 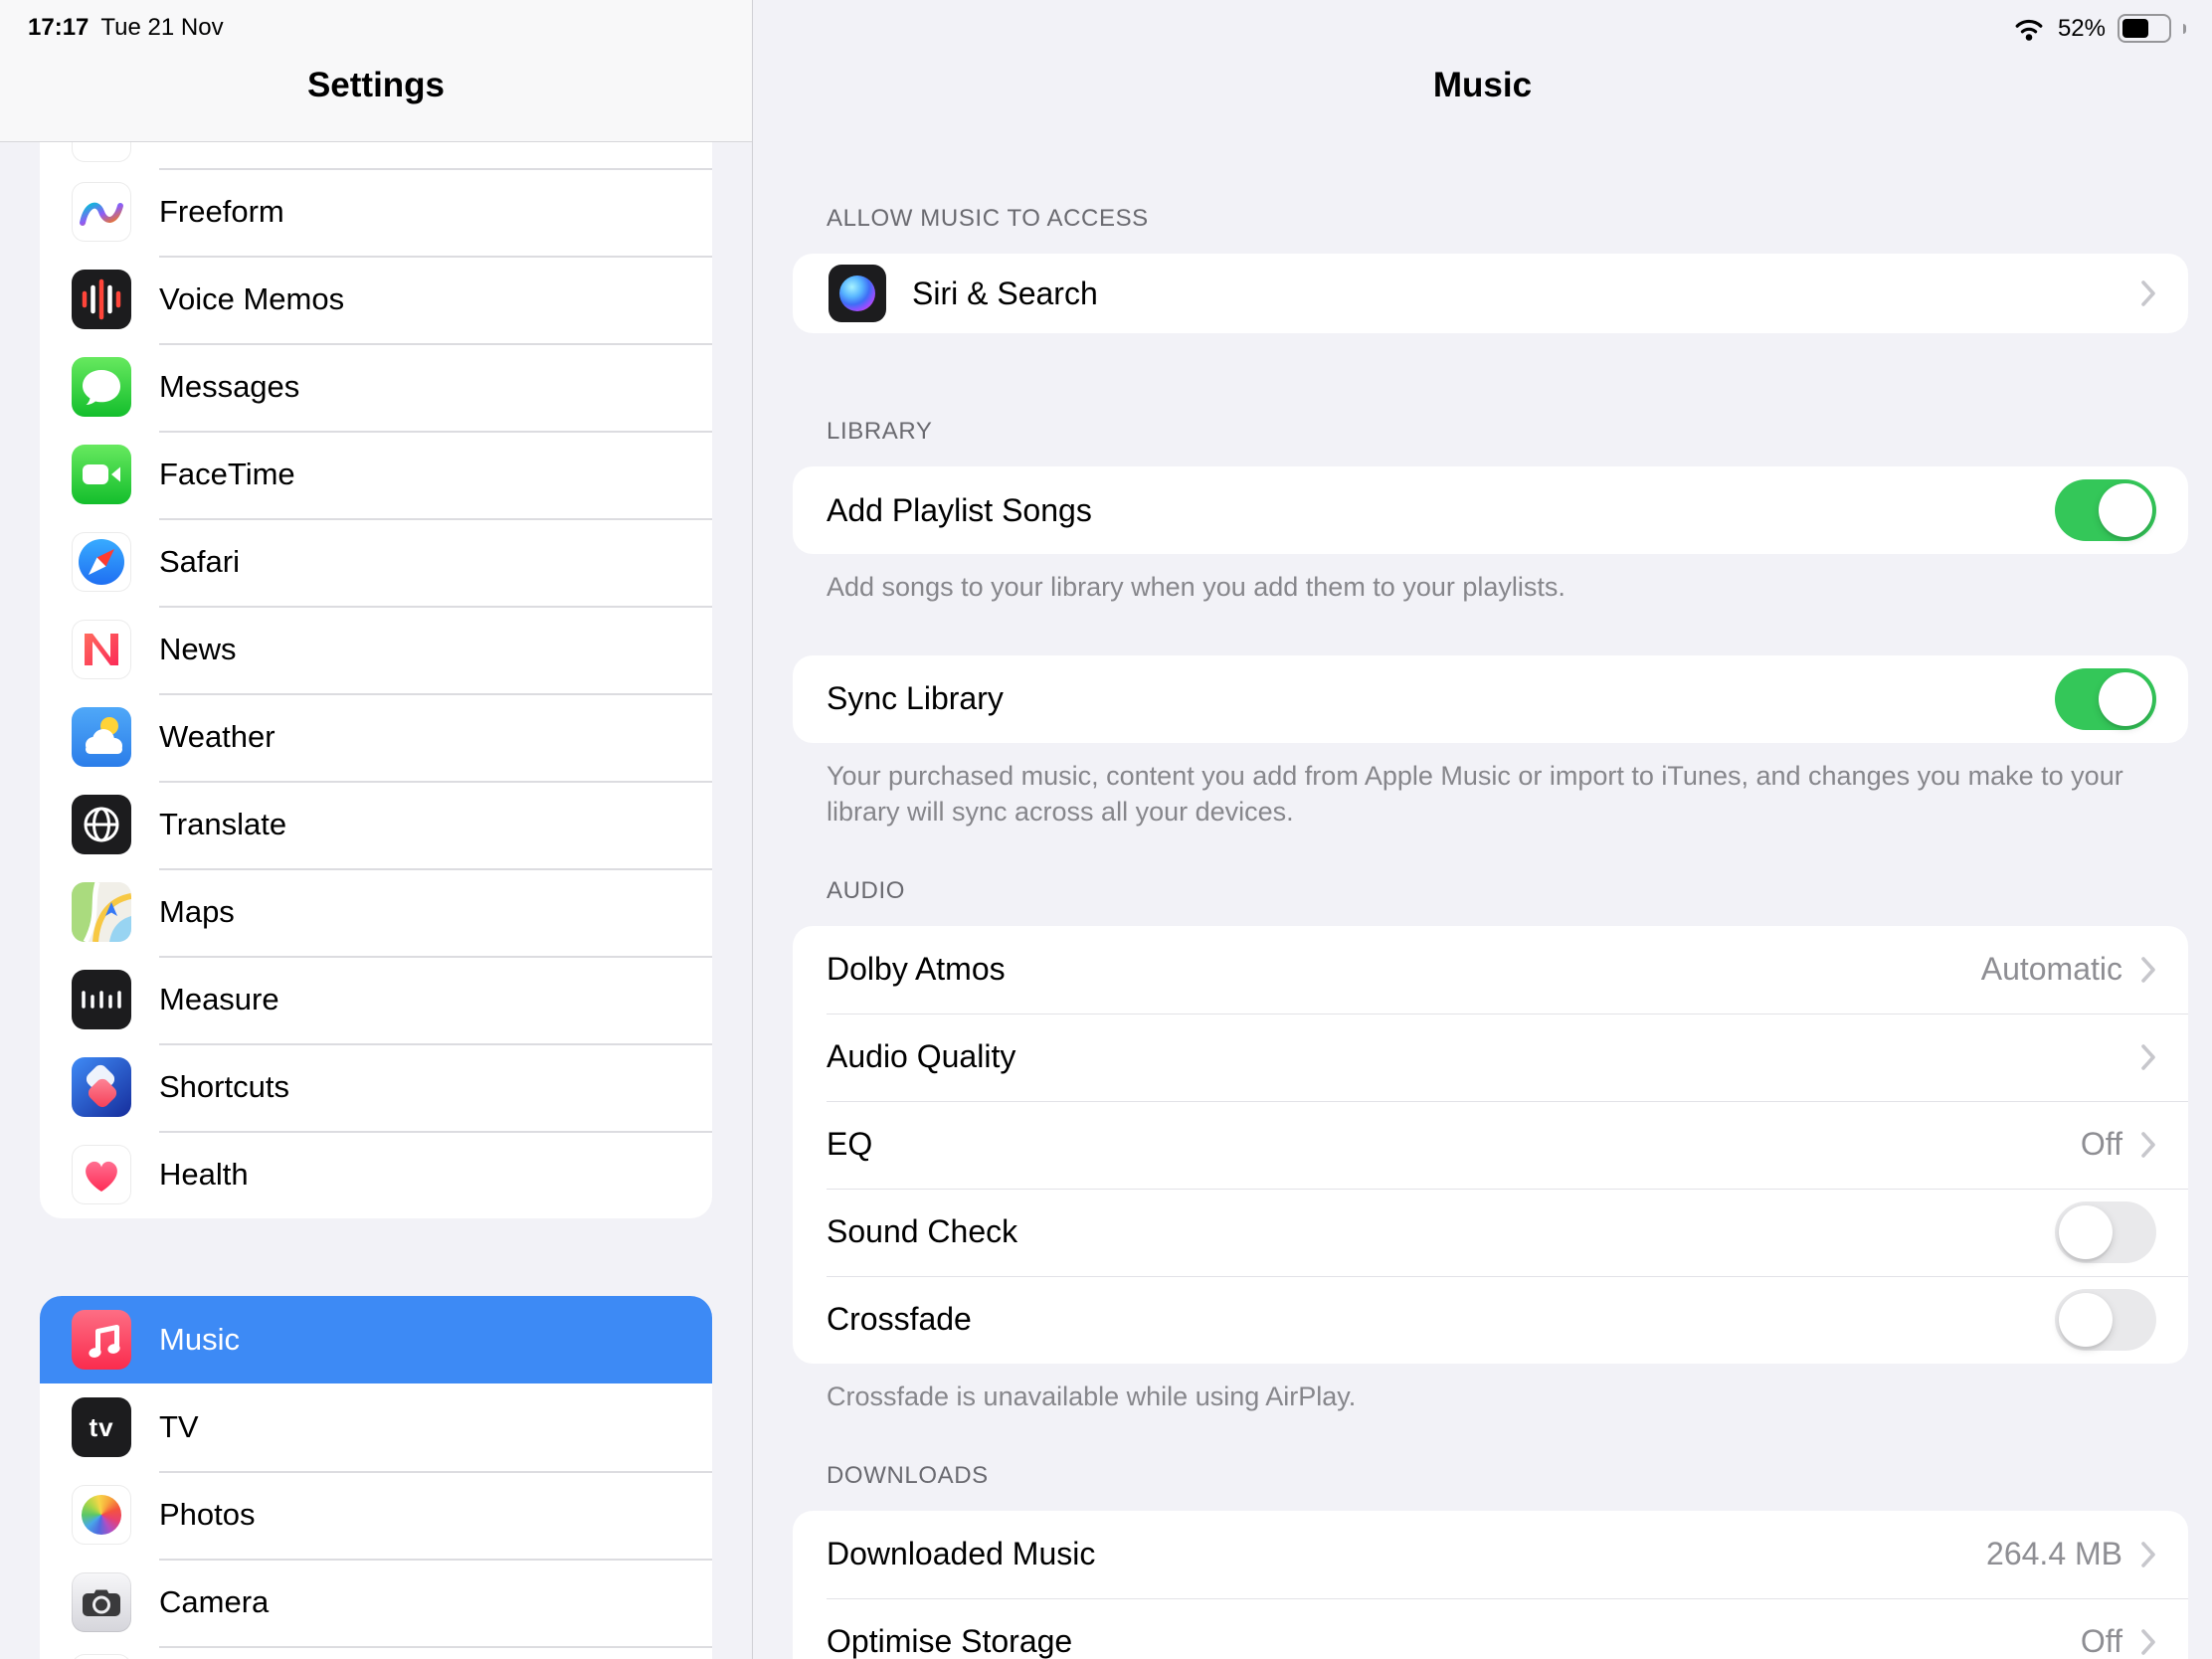 I want to click on sidebar-item-label: Maps, so click(x=197, y=911).